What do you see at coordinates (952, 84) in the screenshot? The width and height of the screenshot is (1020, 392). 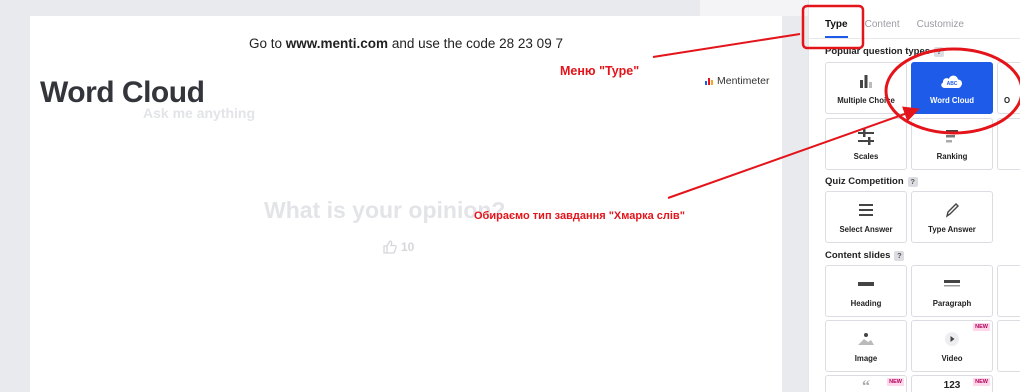 I see `svg-text: ABC` at bounding box center [952, 84].